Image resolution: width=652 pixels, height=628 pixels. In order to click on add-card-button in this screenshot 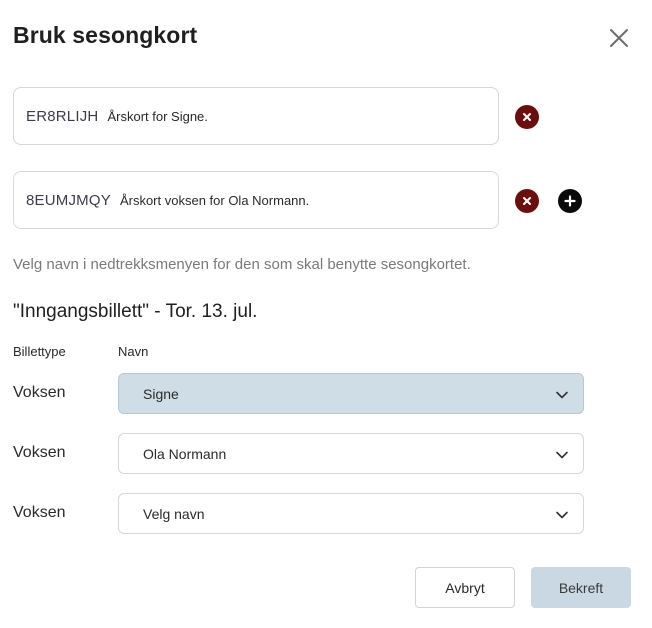, I will do `click(570, 201)`.